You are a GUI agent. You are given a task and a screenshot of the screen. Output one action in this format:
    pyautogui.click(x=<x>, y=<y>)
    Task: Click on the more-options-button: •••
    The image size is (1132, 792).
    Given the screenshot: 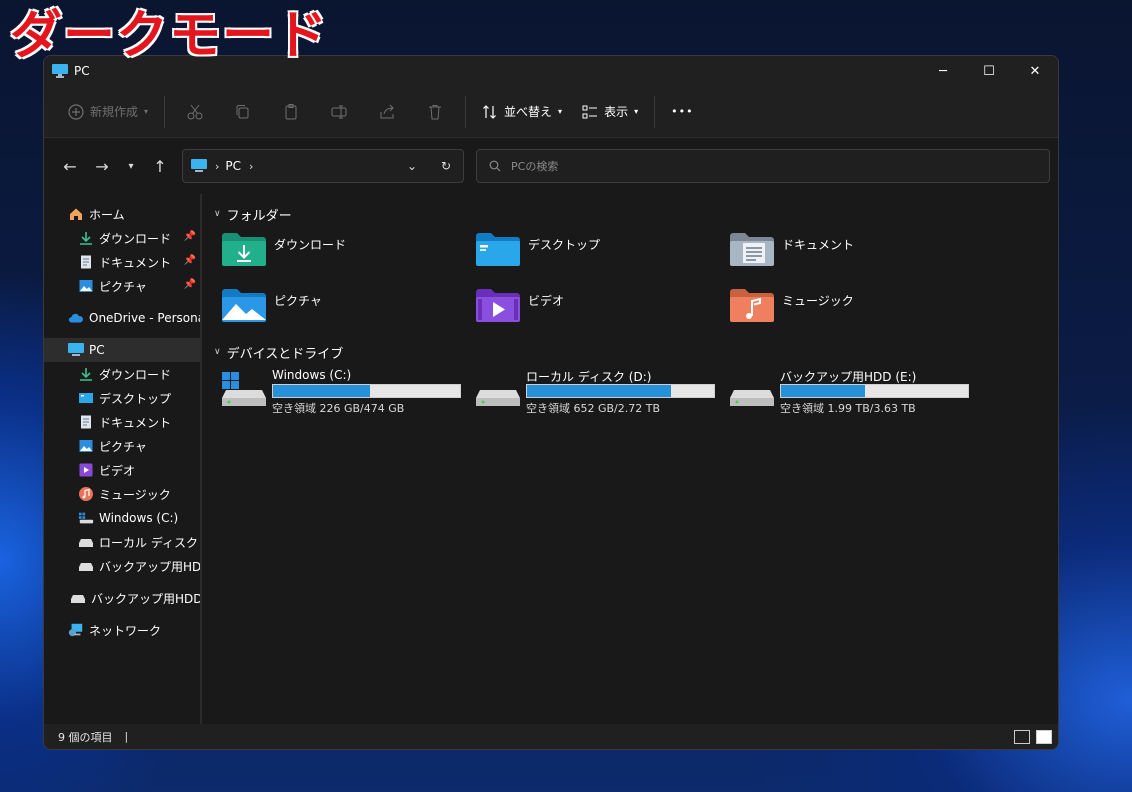 What is the action you would take?
    pyautogui.click(x=682, y=112)
    